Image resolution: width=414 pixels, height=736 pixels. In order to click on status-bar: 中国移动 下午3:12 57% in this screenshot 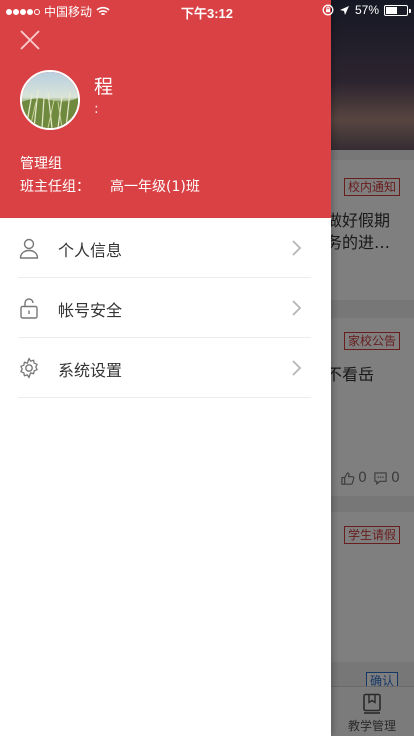, I will do `click(207, 10)`.